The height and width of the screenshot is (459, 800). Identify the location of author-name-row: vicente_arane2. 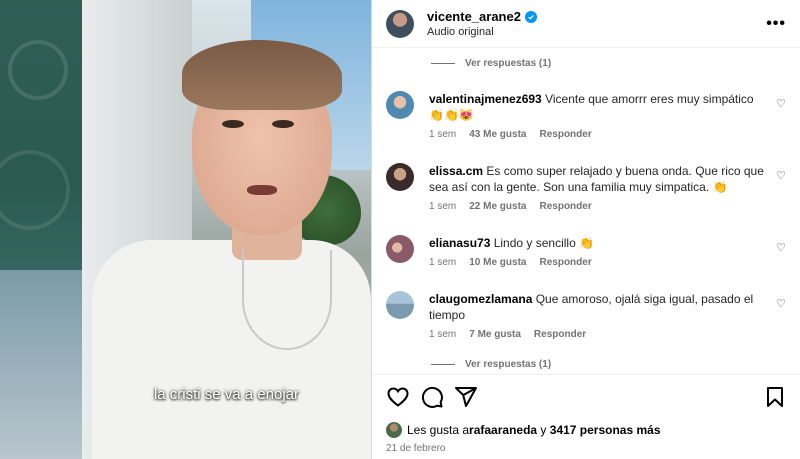
(596, 16).